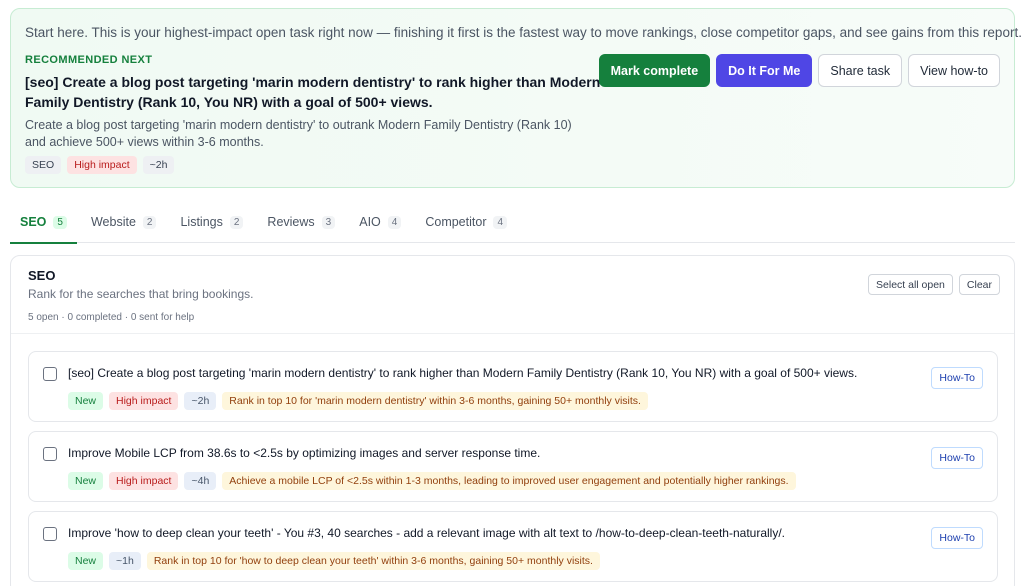  Describe the element at coordinates (113, 222) in the screenshot. I see `tab-label: Website` at that location.